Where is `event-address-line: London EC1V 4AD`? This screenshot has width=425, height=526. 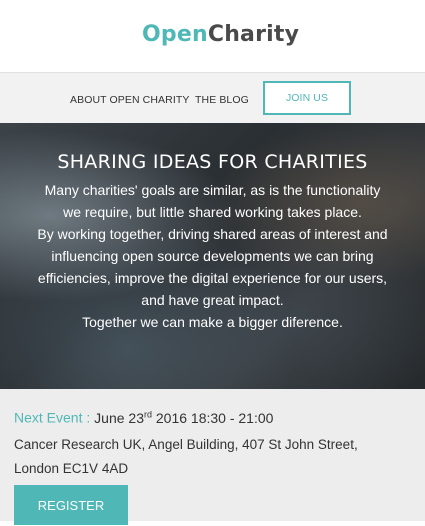
event-address-line: London EC1V 4AD is located at coordinates (71, 468).